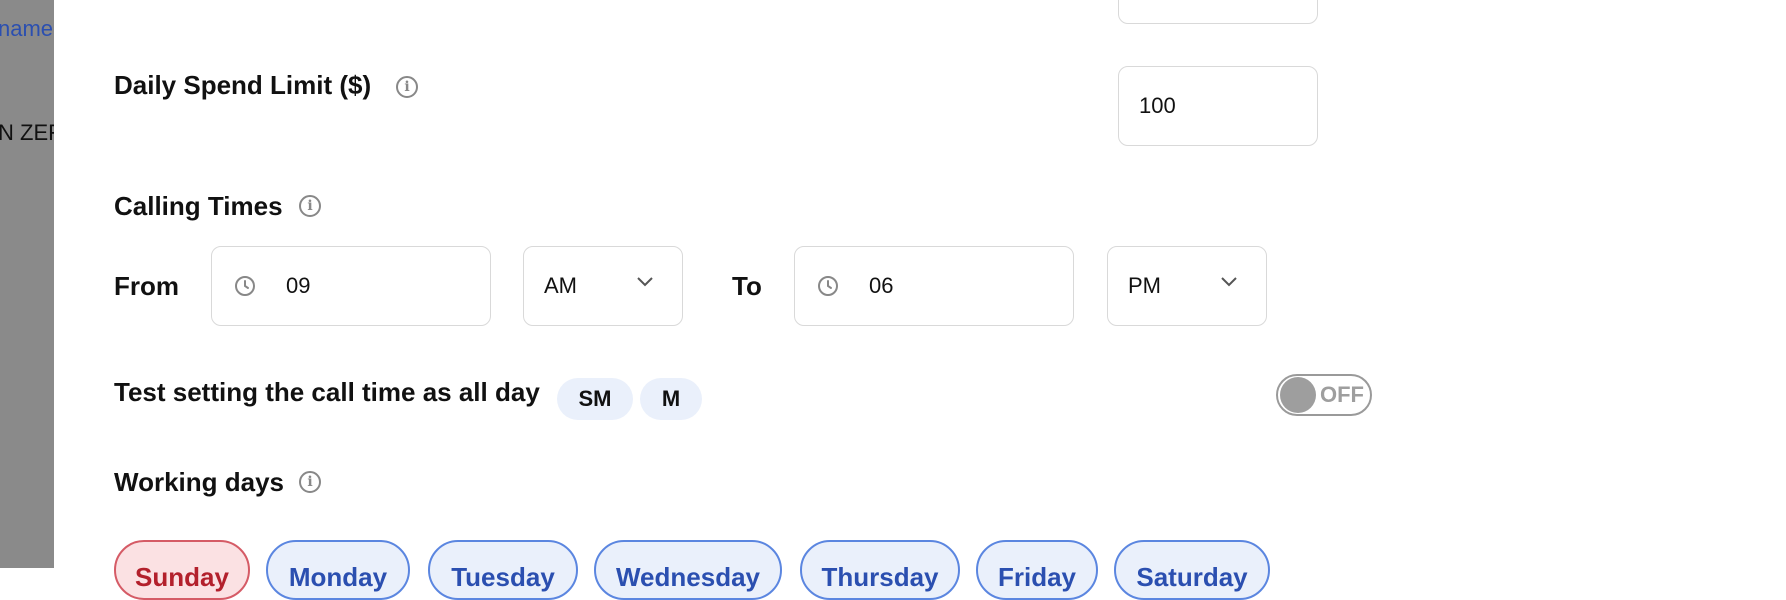 Image resolution: width=1786 pixels, height=600 pixels. I want to click on toggle-knob, so click(1298, 395).